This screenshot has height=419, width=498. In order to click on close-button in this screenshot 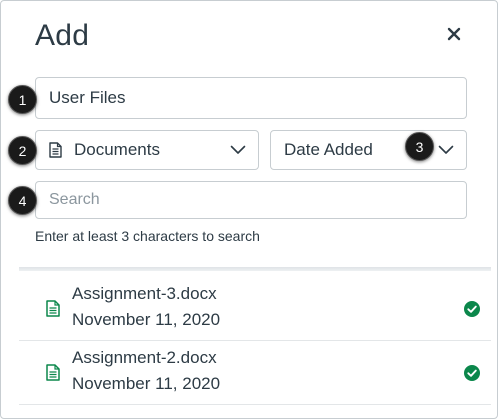, I will do `click(454, 36)`.